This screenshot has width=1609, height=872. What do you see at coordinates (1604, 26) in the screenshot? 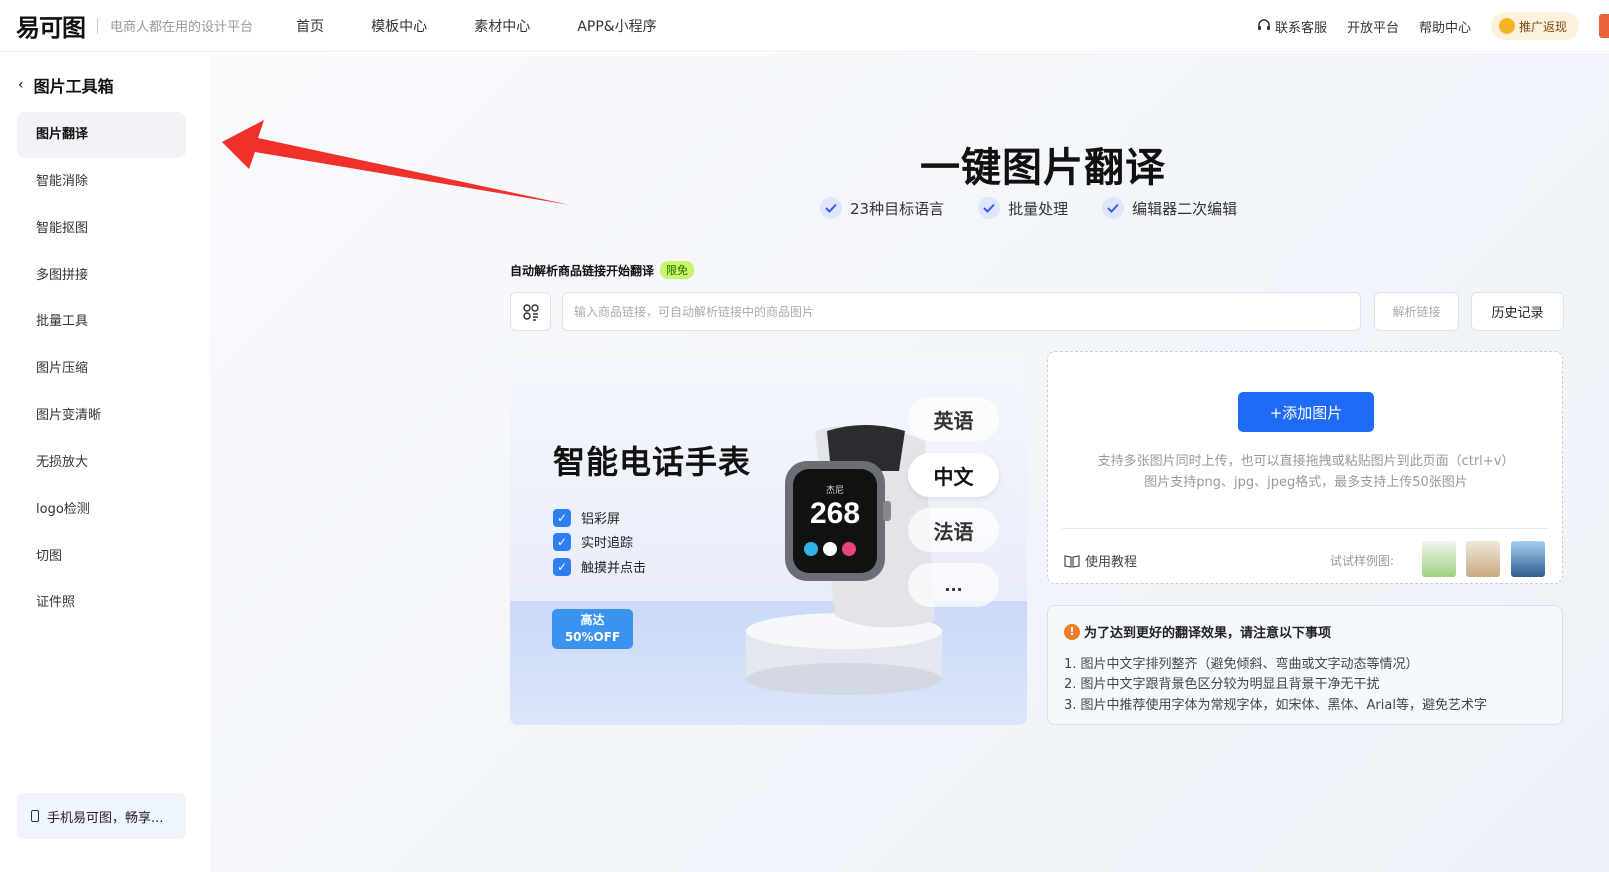
I see `gift-icon` at bounding box center [1604, 26].